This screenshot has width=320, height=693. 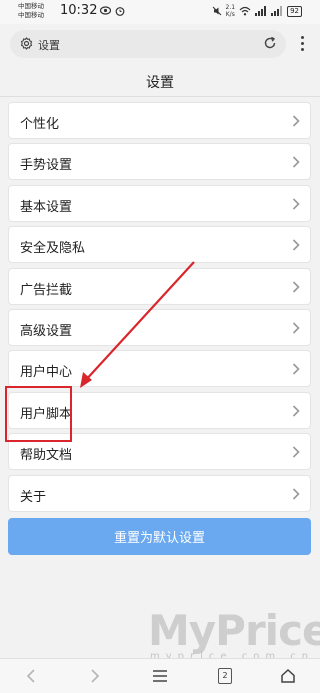 I want to click on settings-item-user-center: 用户中心, so click(x=159, y=369).